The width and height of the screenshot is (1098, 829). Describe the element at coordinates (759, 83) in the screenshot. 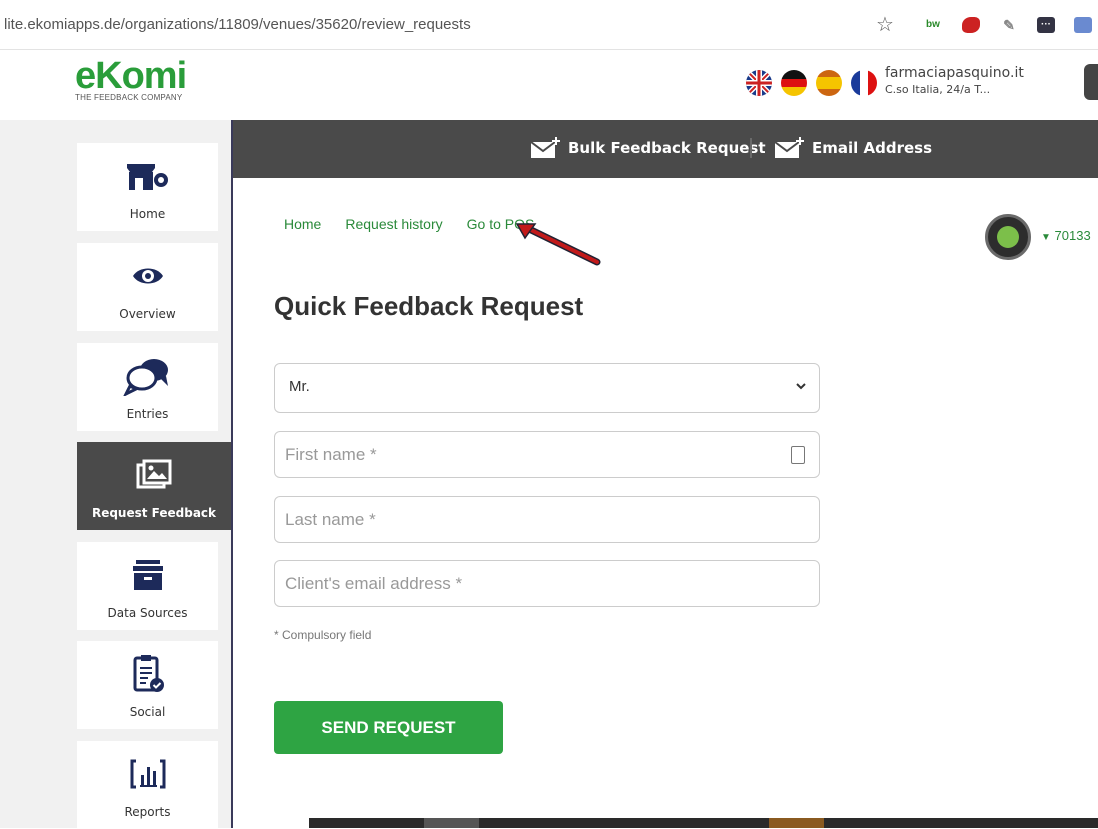

I see `uk-flag-icon` at that location.